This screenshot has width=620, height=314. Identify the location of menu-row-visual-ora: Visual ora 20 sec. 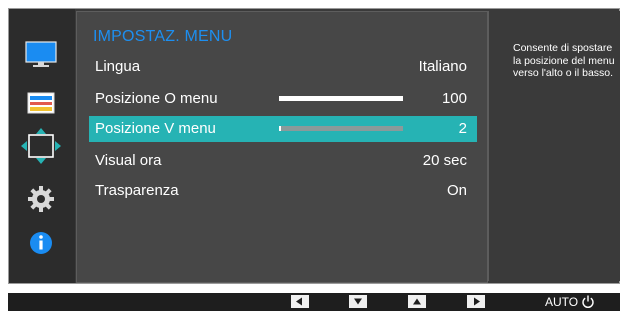
(283, 161).